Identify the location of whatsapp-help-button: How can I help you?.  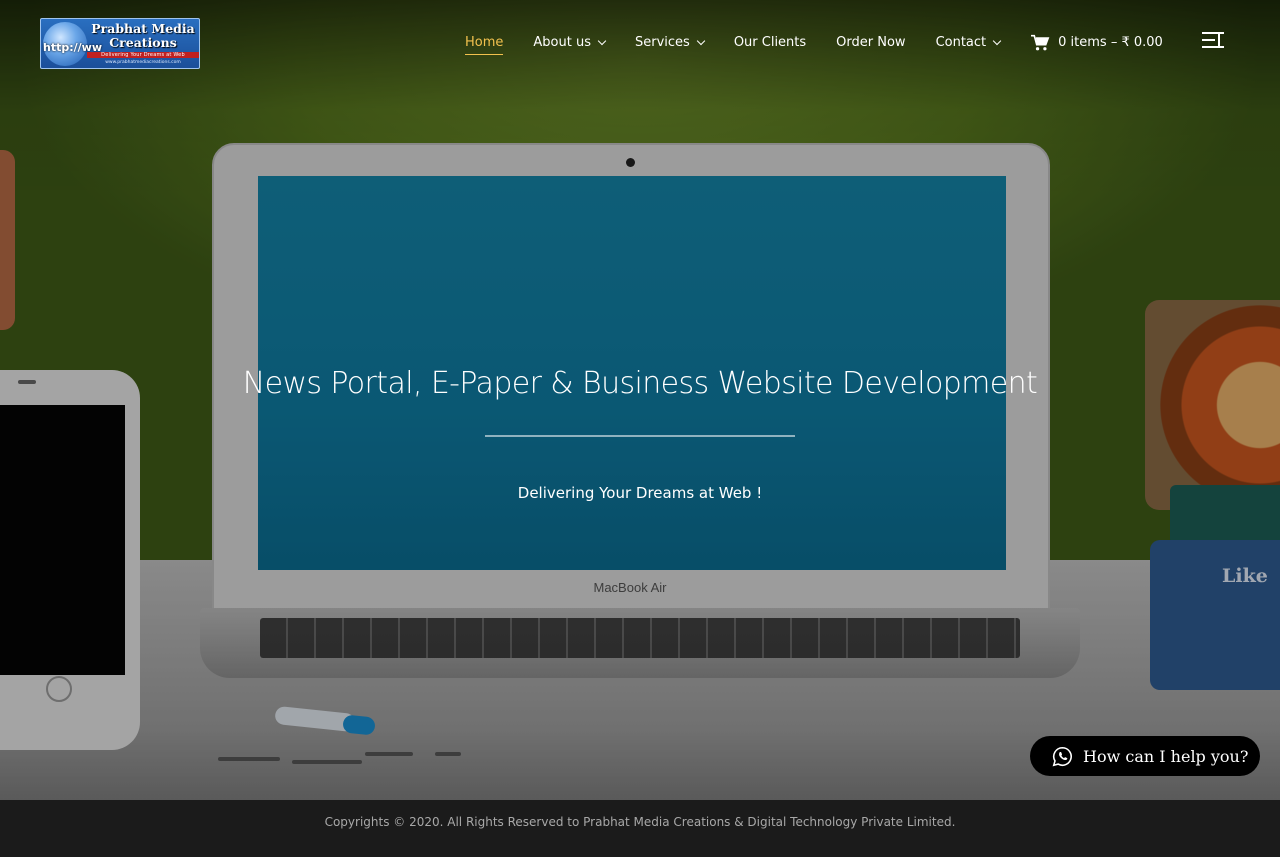
(1145, 756).